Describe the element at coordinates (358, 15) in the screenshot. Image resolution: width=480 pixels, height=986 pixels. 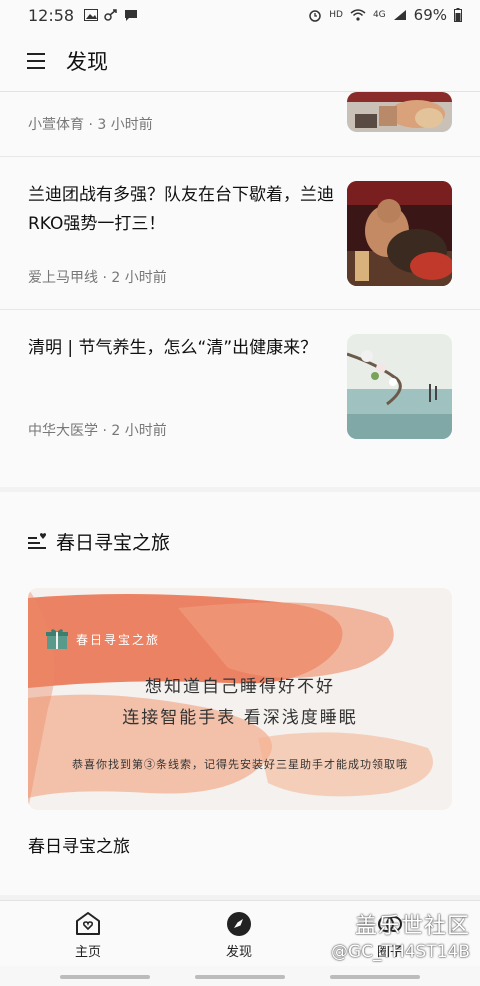
I see `wifi-icon` at that location.